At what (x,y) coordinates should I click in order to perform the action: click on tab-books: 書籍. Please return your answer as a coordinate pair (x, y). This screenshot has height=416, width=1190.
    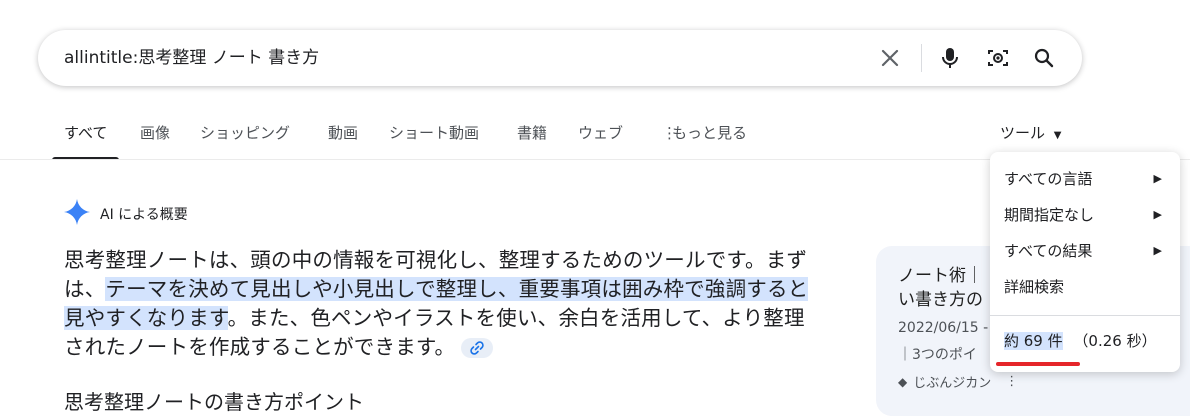
    Looking at the image, I should click on (532, 137).